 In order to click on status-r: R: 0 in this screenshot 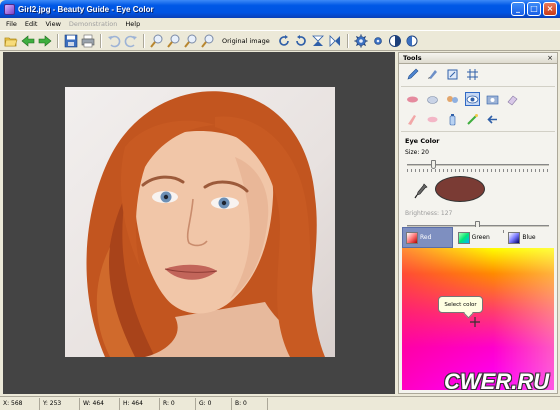, I will do `click(178, 403)`.